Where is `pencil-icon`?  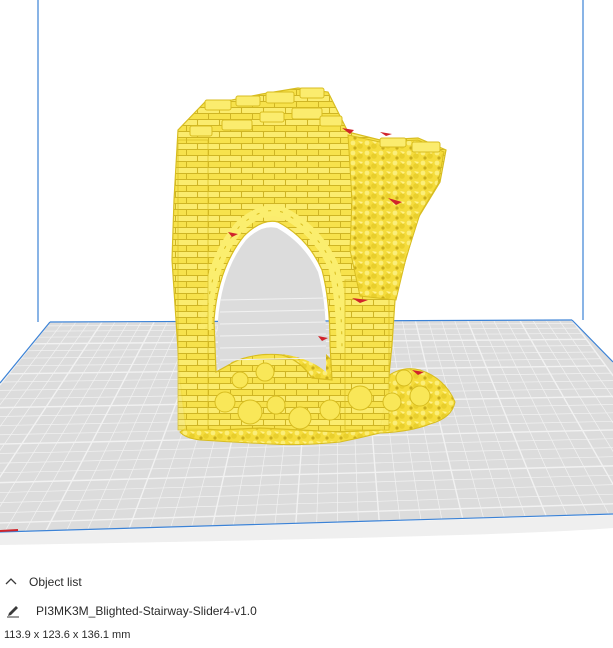 pencil-icon is located at coordinates (13, 611).